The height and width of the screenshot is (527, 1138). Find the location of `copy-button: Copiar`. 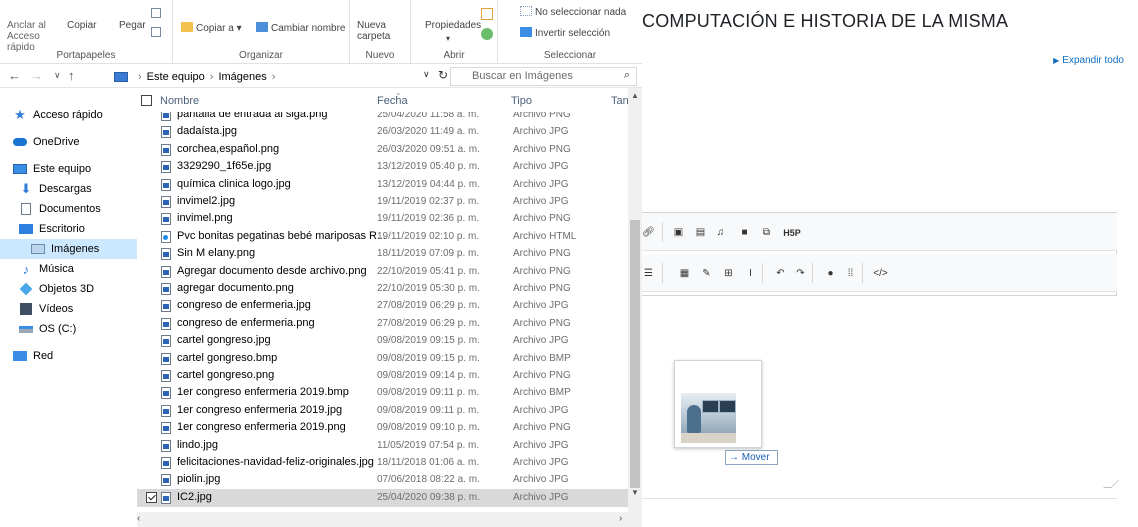

copy-button: Copiar is located at coordinates (81, 25).